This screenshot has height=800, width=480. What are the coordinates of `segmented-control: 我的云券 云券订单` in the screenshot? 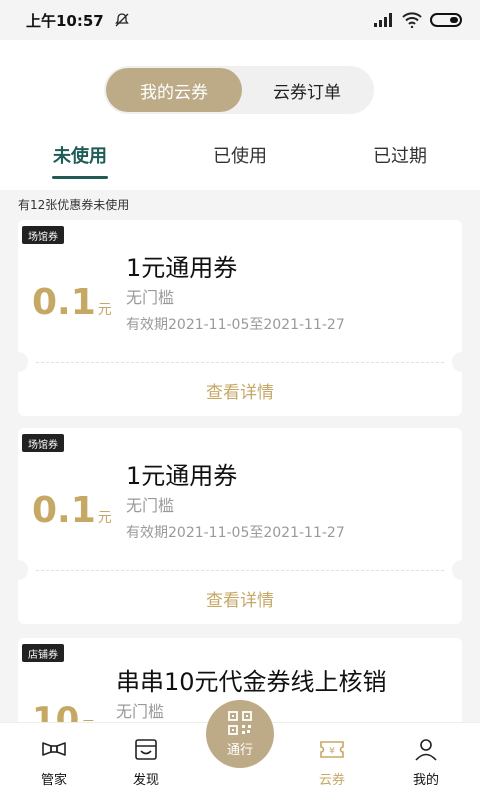 It's located at (239, 90).